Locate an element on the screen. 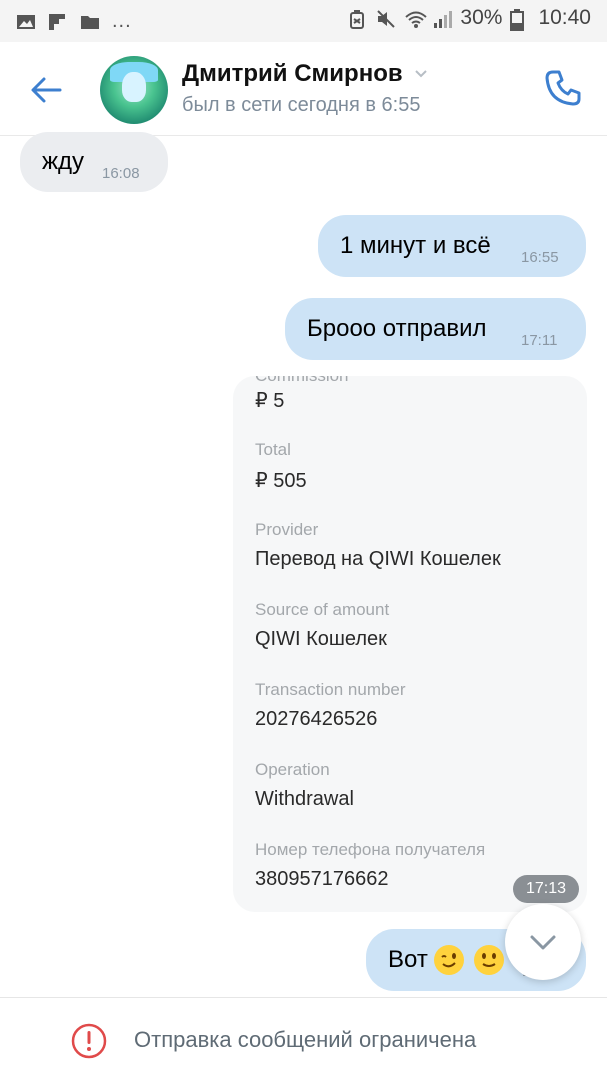  message-incoming: жду 16:08 is located at coordinates (94, 162).